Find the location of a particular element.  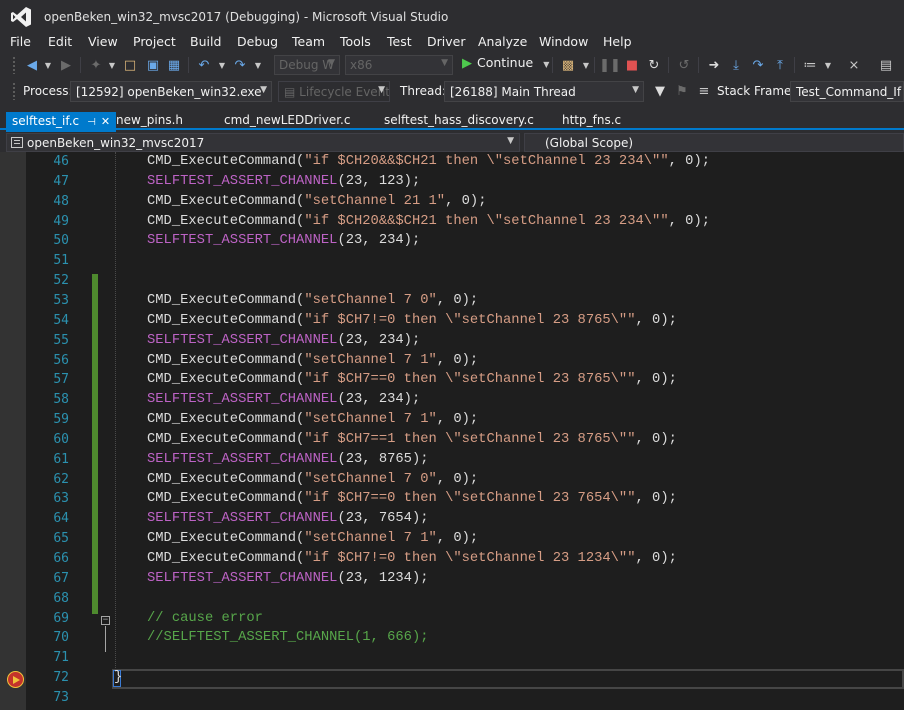

code-token: "if $CH7!=0 then \"setChannel 23 8765\"" is located at coordinates (470, 320).